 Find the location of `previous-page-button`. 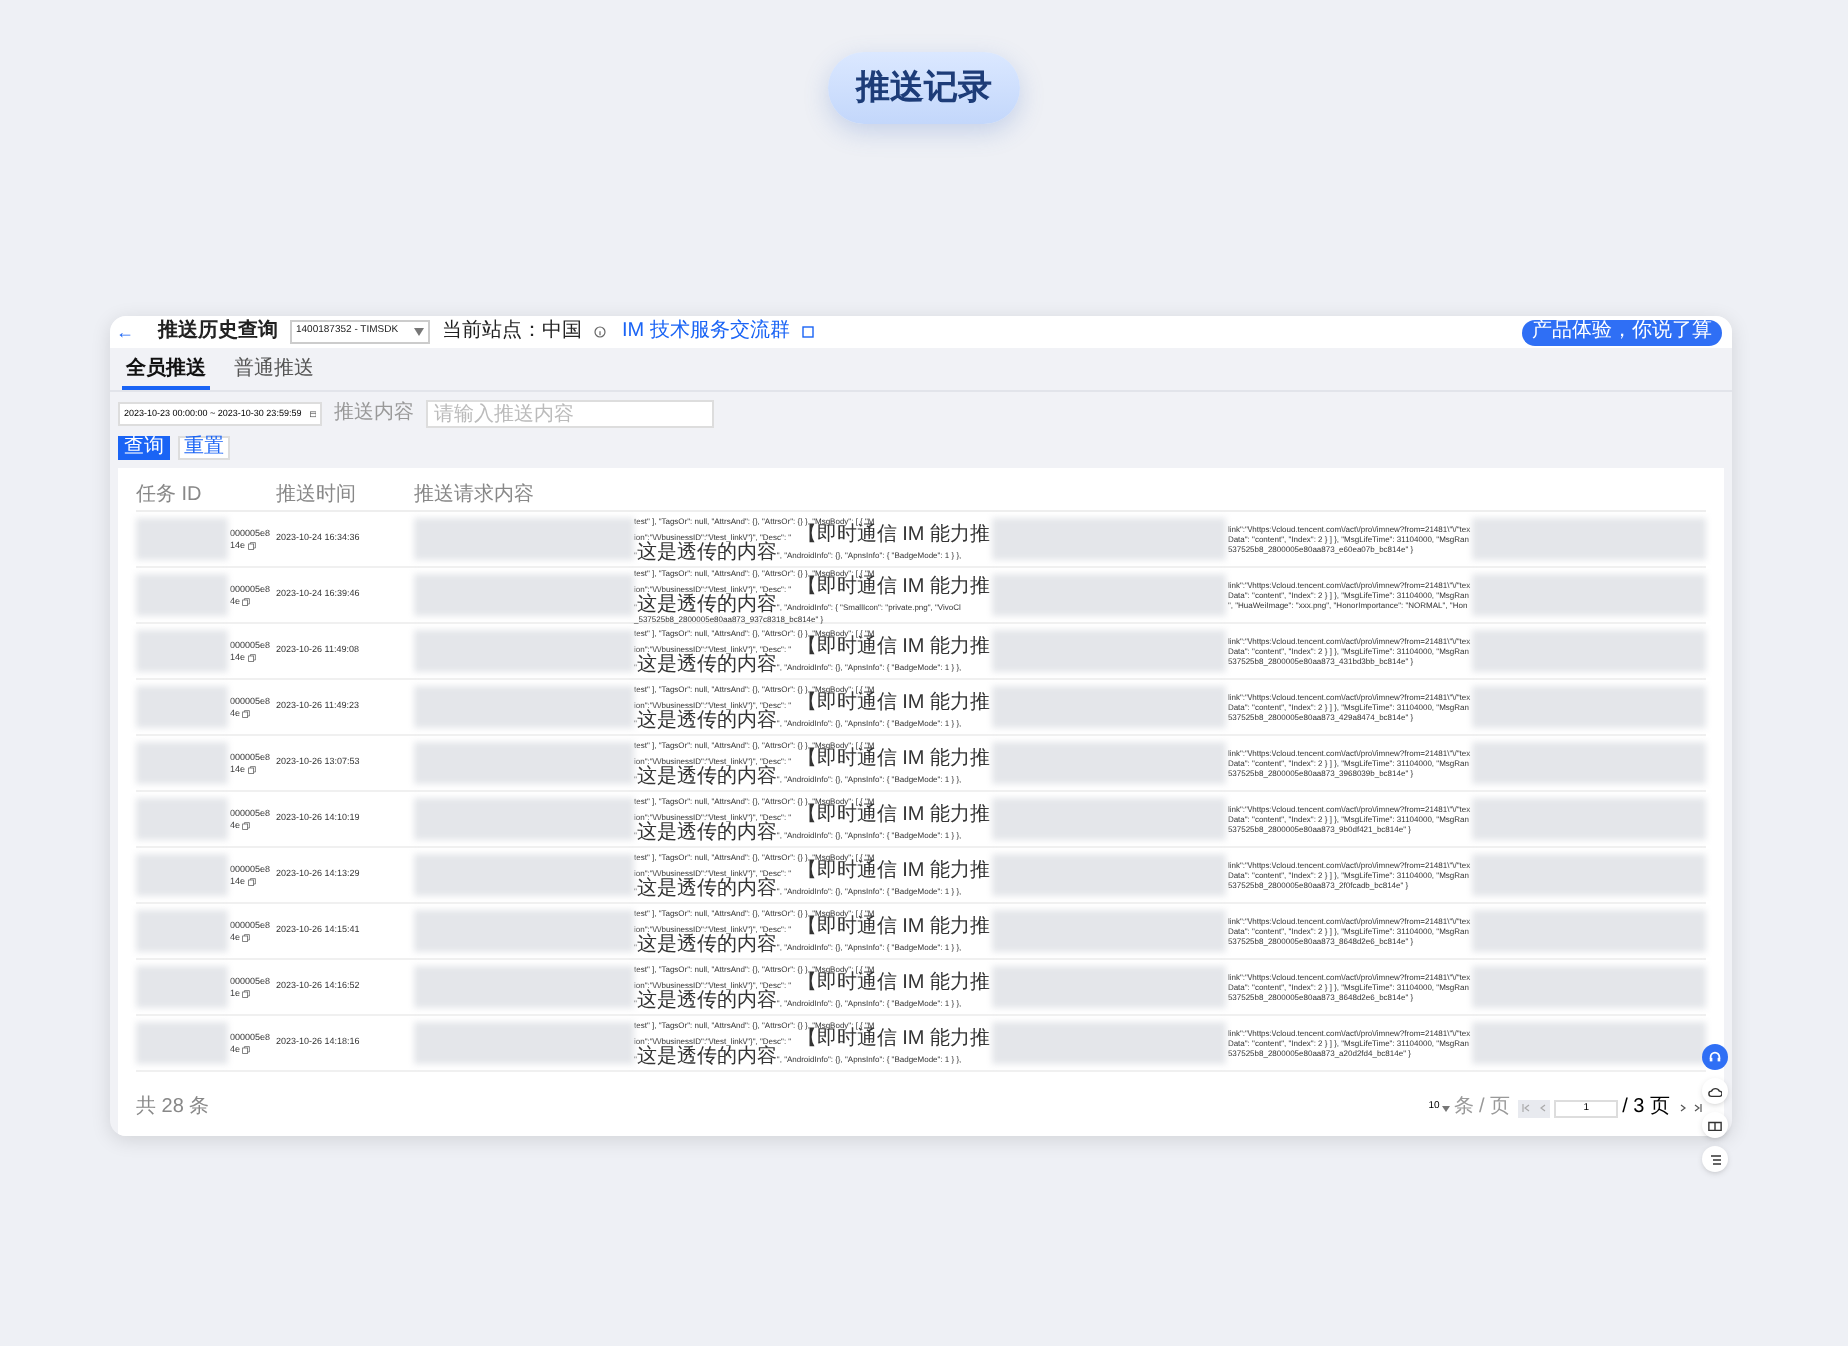

previous-page-button is located at coordinates (1542, 1108).